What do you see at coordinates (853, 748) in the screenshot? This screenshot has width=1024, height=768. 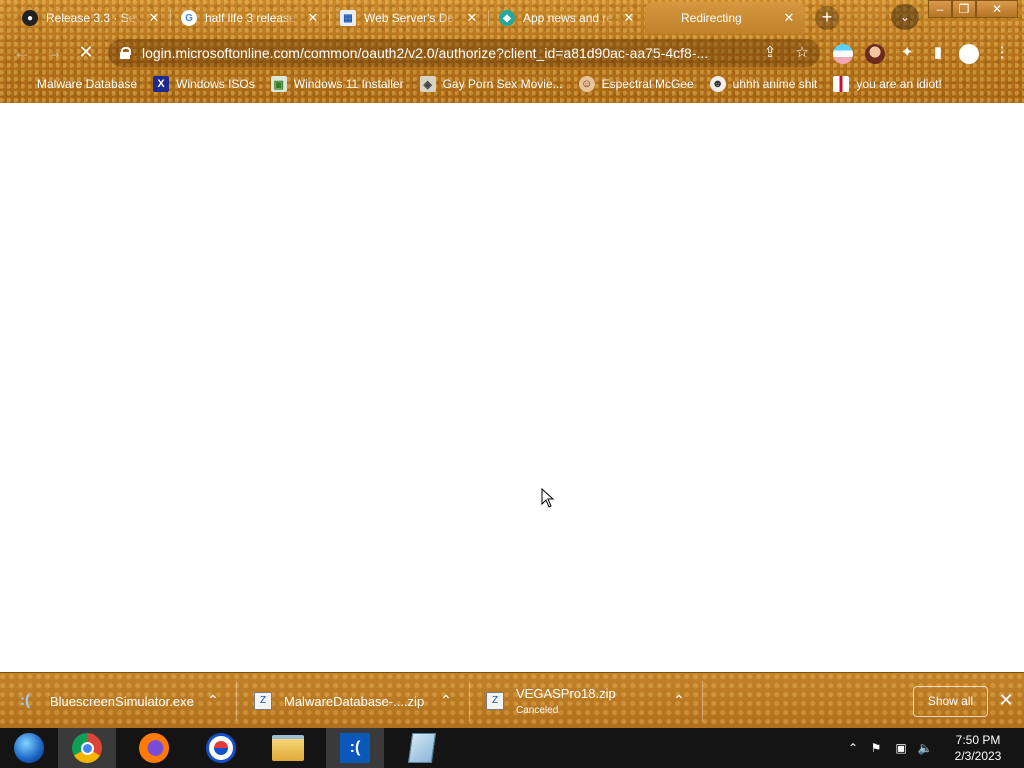 I see `show-hidden-icons-icon: ⌃` at bounding box center [853, 748].